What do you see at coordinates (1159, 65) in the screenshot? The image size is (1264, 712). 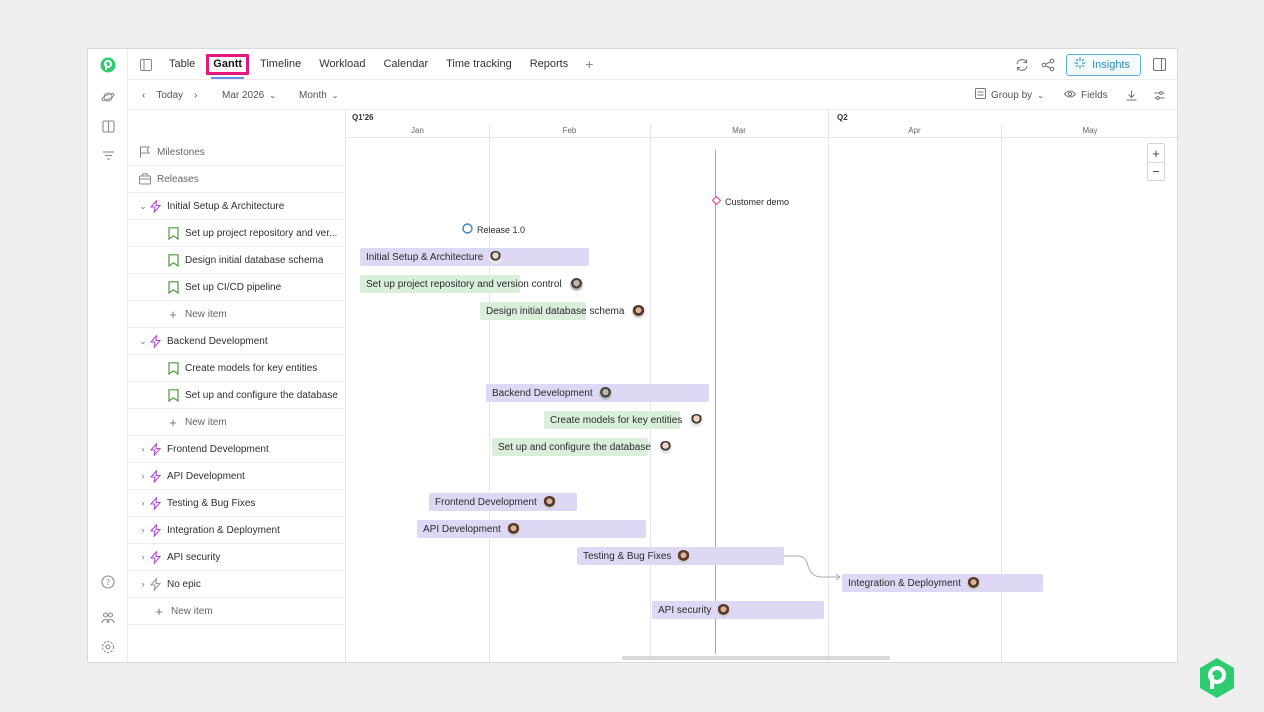 I see `panel-toggle-icon` at bounding box center [1159, 65].